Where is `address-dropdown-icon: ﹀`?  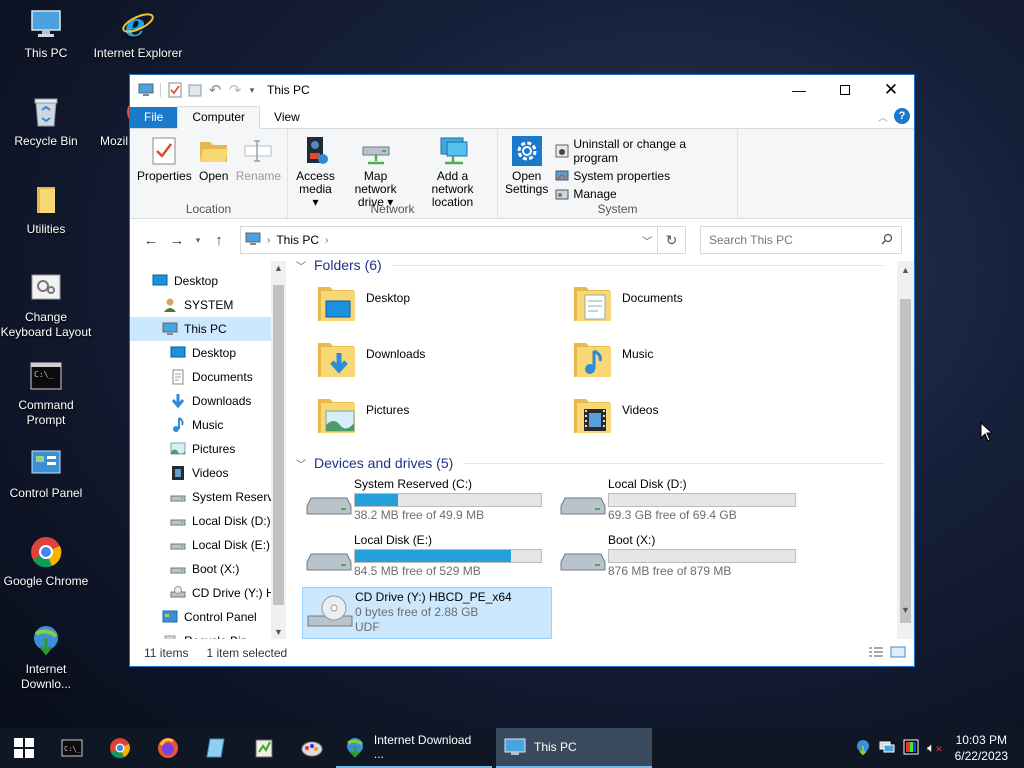
address-dropdown-icon: ﹀ is located at coordinates (647, 240).